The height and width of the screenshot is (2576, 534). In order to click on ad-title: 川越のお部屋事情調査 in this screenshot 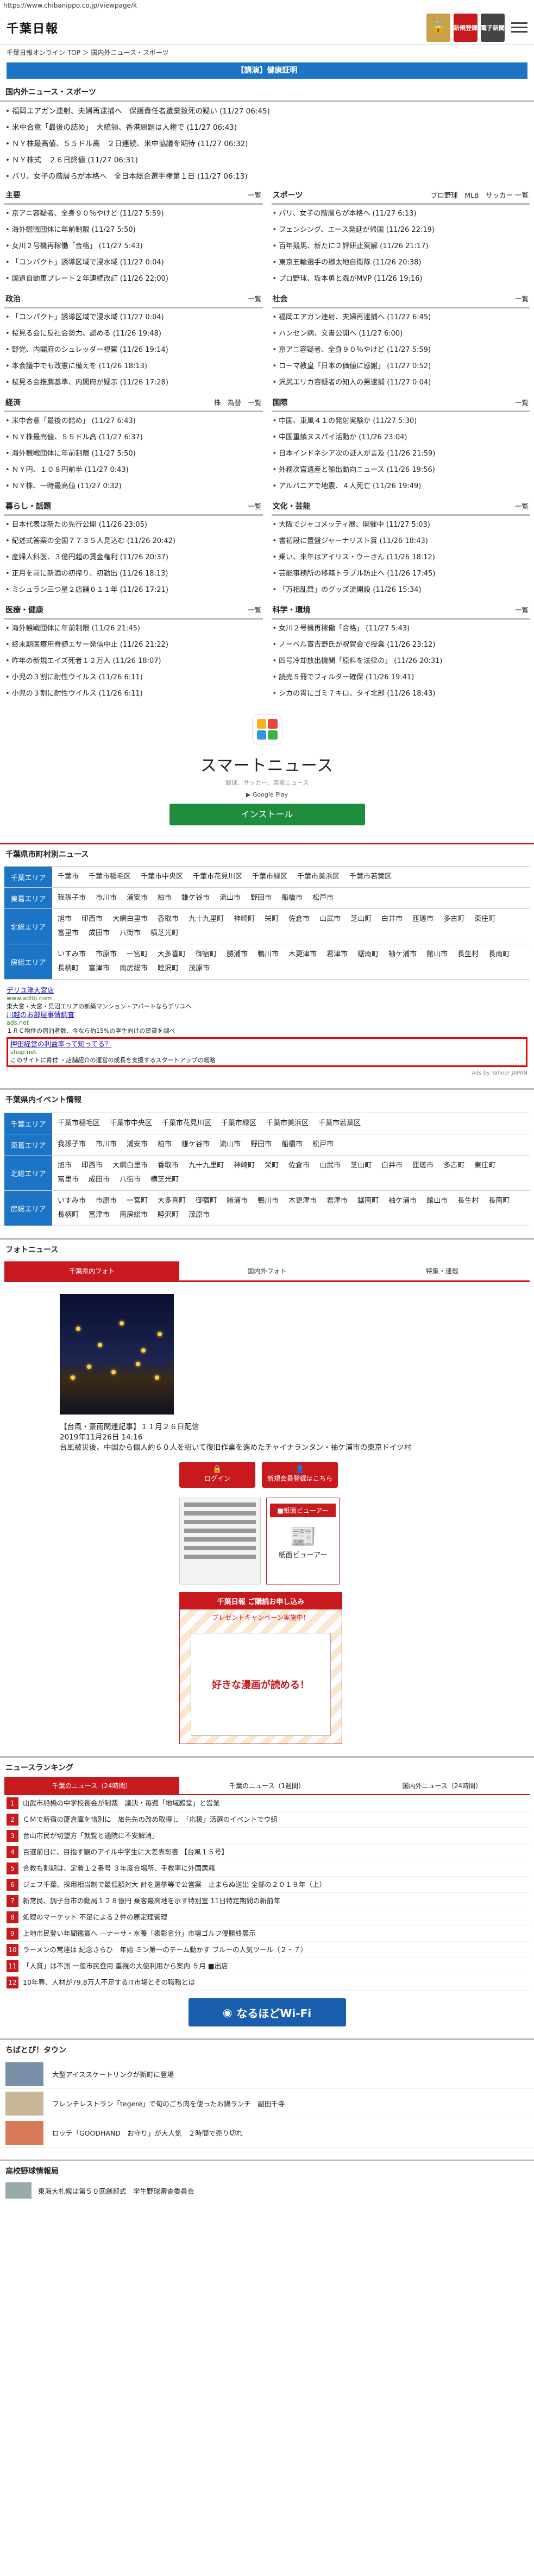, I will do `click(267, 1015)`.